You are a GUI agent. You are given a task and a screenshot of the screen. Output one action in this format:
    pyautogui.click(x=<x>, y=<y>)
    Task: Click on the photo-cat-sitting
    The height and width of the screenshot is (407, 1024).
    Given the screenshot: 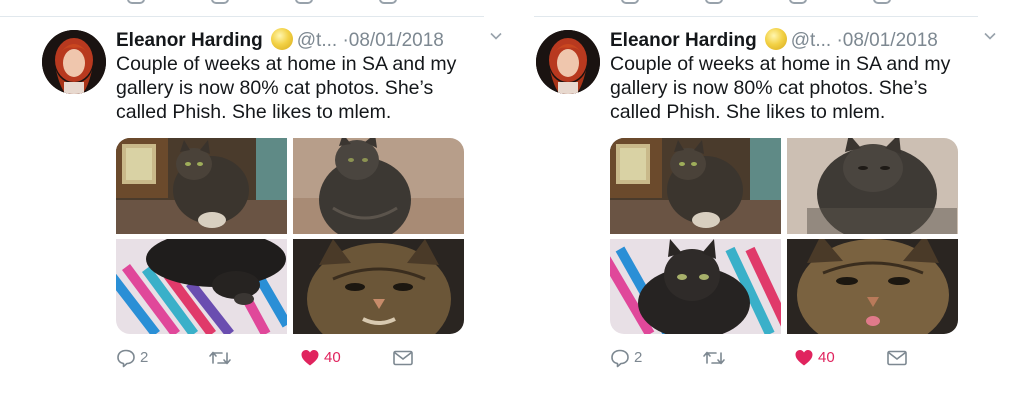 What is the action you would take?
    pyautogui.click(x=378, y=186)
    